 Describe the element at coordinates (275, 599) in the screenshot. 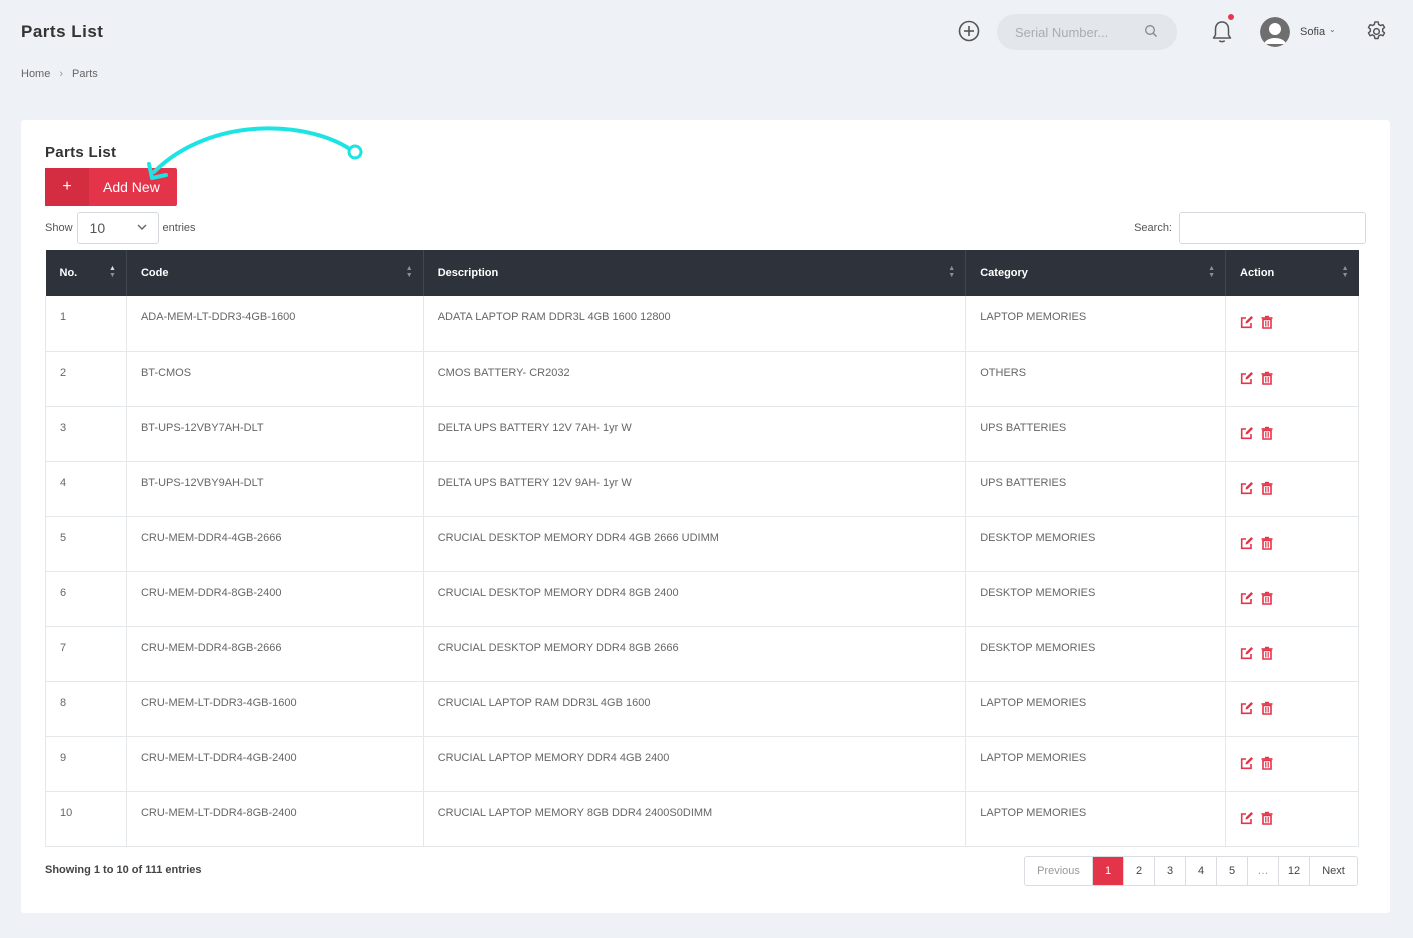

I see `cell-code: CRU-MEM-DDR4-8GB-2400` at that location.